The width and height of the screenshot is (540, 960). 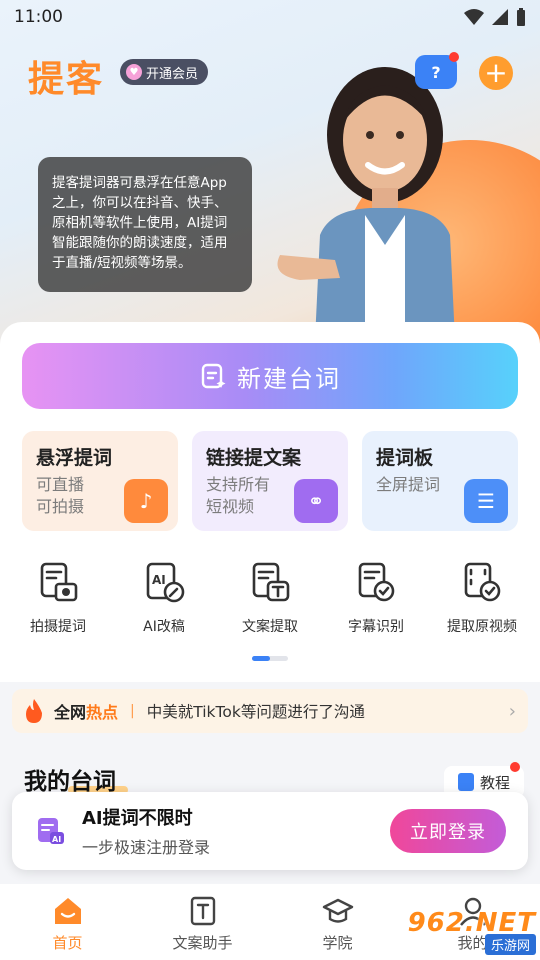 I want to click on ai-edit-icon: AI, so click(x=165, y=582).